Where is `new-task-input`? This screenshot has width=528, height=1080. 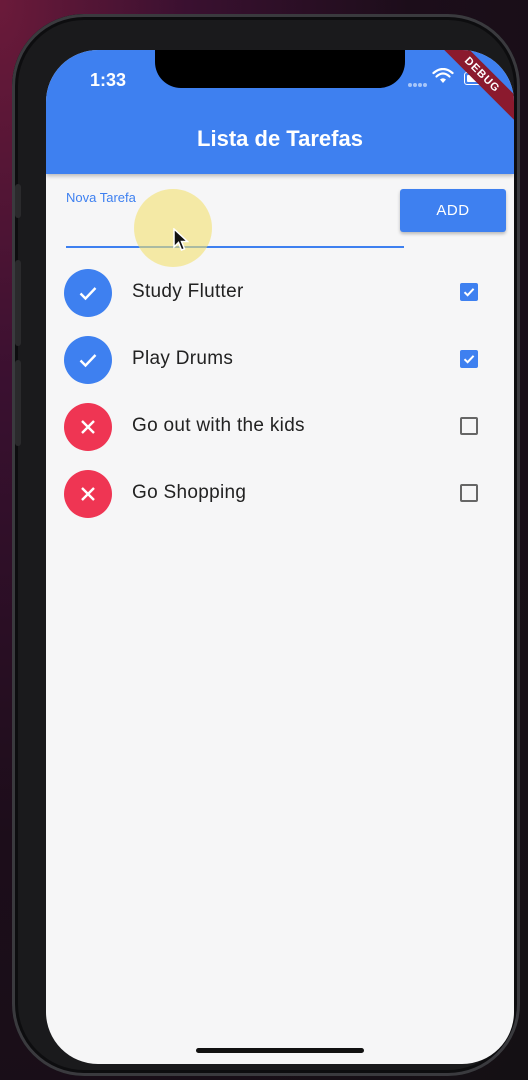
new-task-input is located at coordinates (235, 228).